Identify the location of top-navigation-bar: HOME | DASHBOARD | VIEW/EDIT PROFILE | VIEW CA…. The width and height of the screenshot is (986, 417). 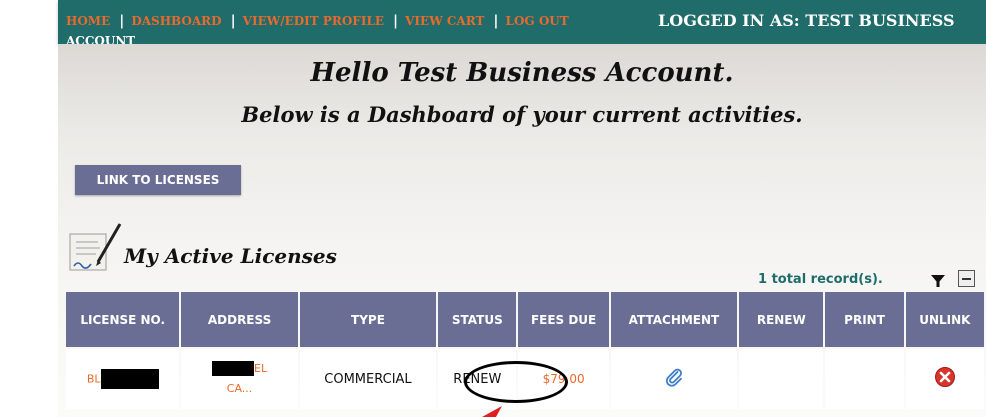
(522, 22).